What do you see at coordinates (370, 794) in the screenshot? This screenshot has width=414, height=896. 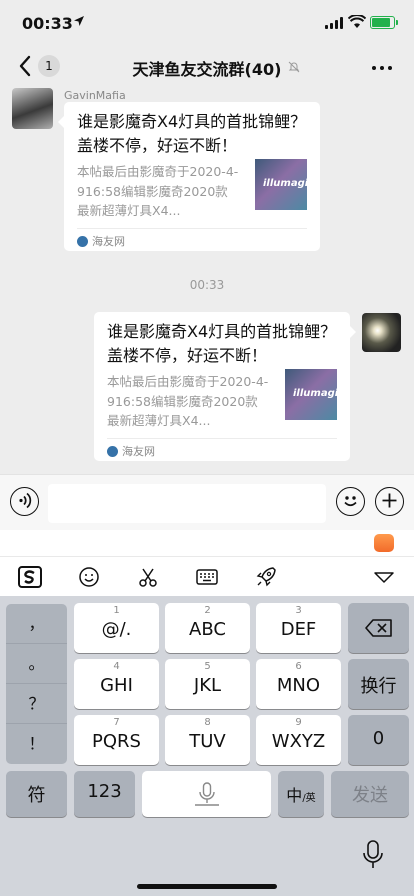 I see `send-key: 发送` at bounding box center [370, 794].